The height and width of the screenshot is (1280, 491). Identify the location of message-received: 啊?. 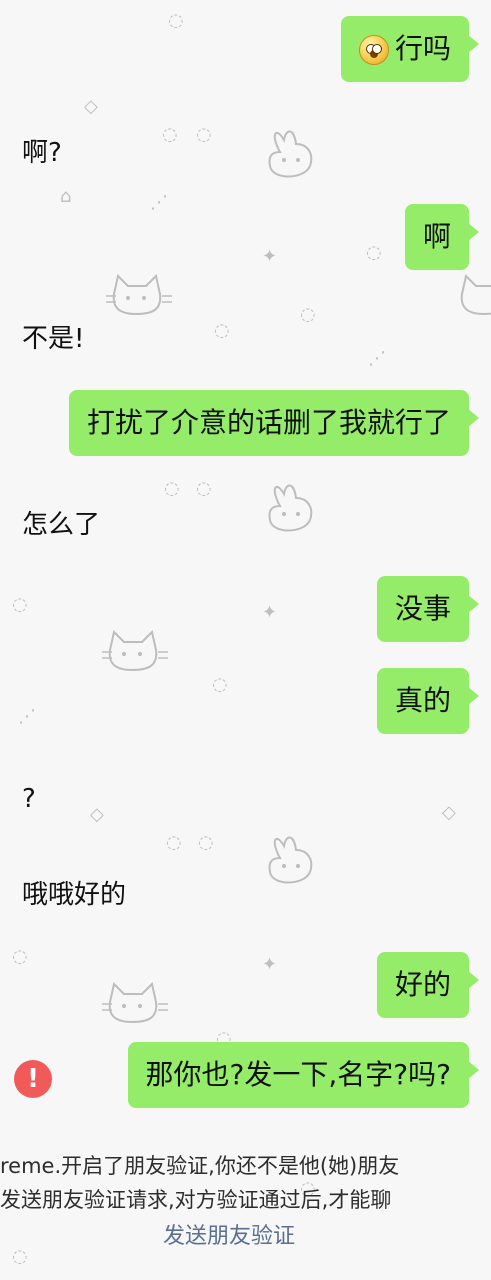
(42, 150).